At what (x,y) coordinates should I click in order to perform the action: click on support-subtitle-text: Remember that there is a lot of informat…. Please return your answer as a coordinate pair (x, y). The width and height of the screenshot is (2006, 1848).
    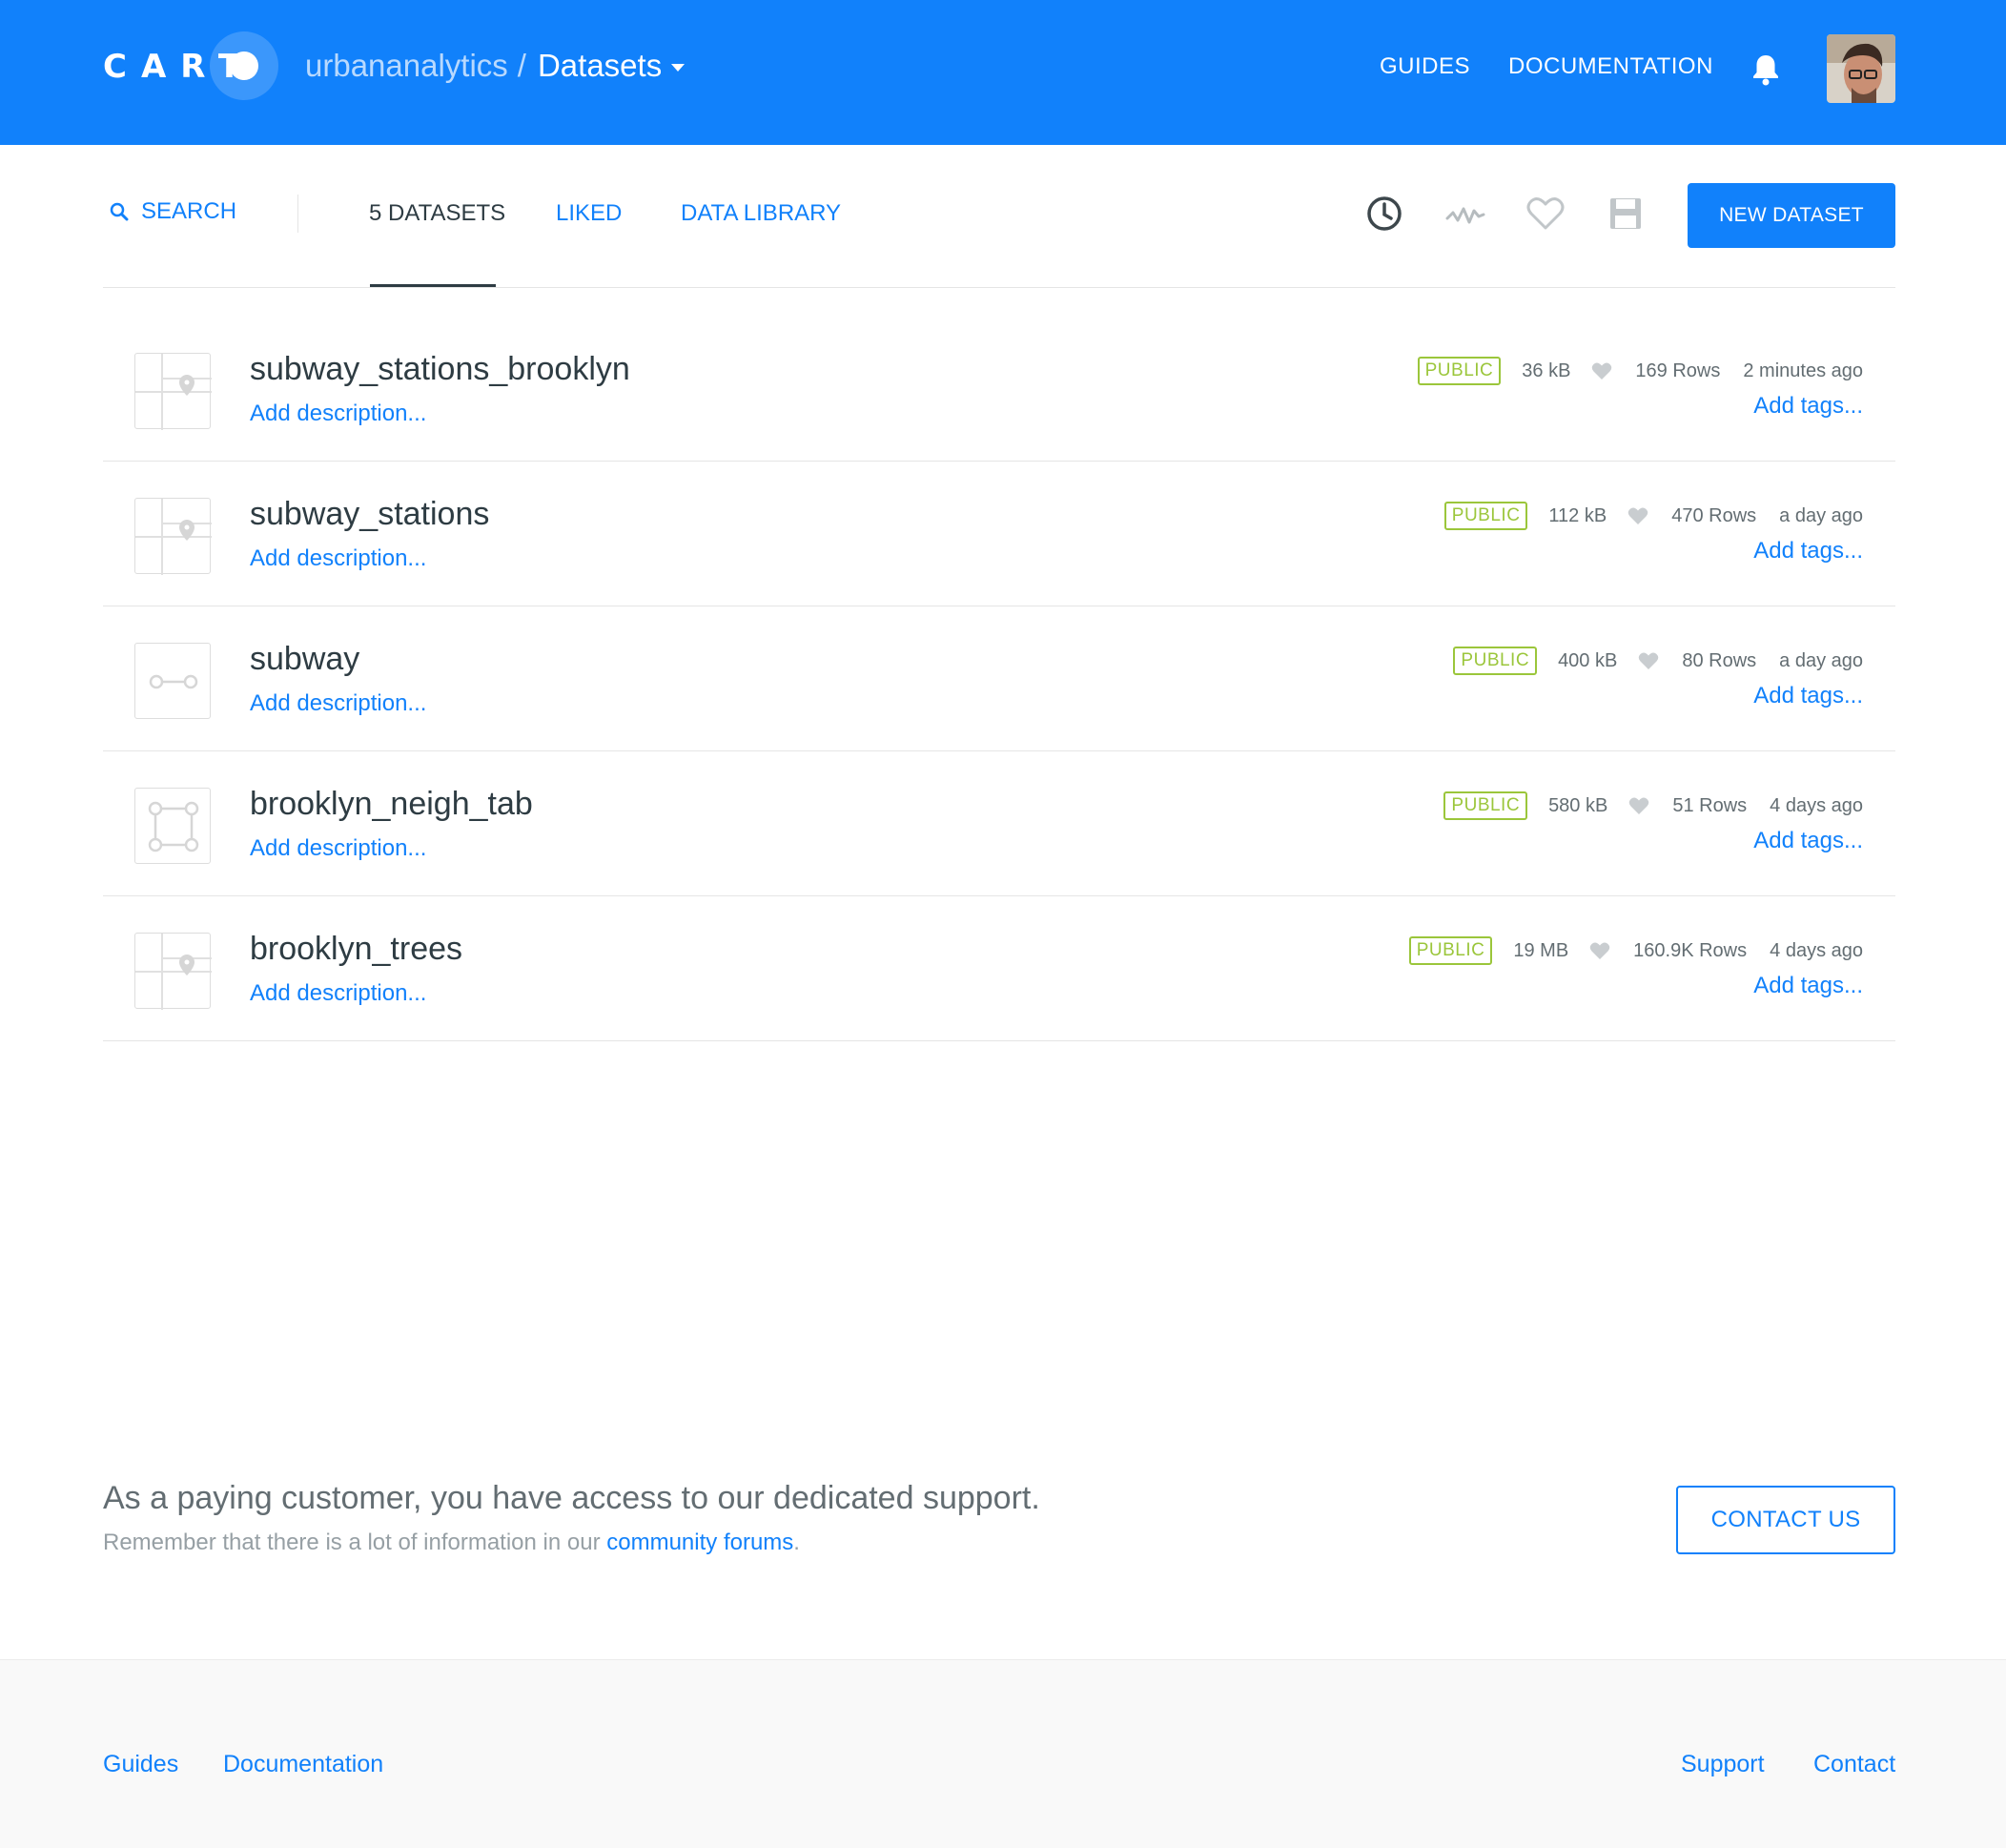
    Looking at the image, I should click on (355, 1542).